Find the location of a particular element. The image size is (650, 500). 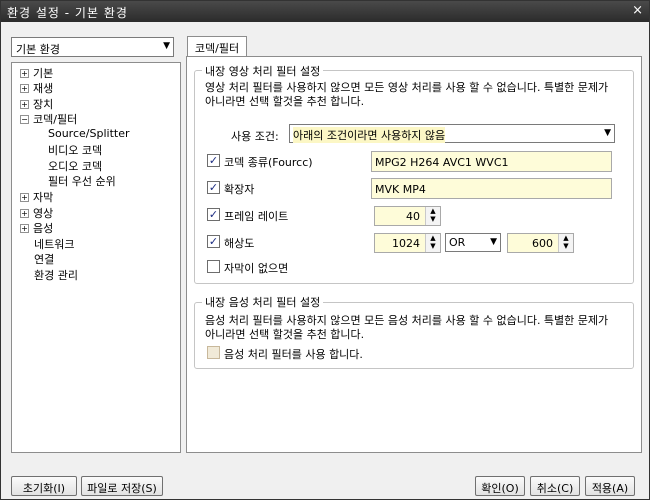

tree-item-source-splitter: Source/Splitter is located at coordinates (88, 134).